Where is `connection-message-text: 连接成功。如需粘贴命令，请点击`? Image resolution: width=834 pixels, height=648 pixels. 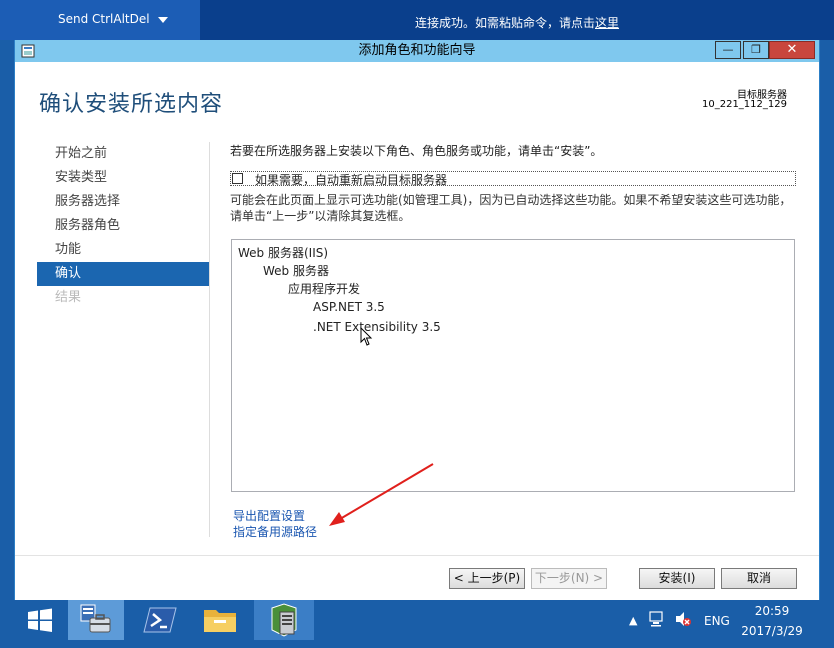 connection-message-text: 连接成功。如需粘贴命令，请点击 is located at coordinates (504, 23).